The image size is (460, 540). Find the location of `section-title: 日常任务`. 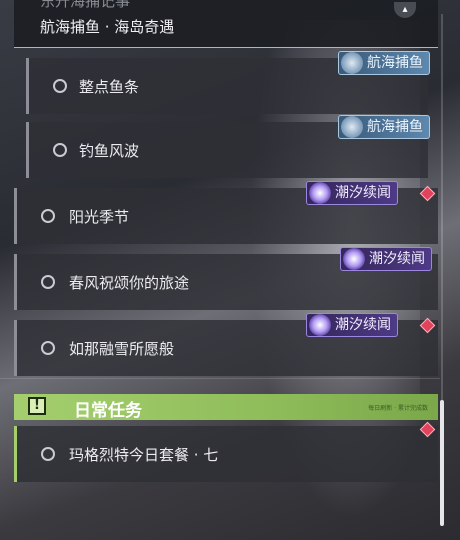

section-title: 日常任务 is located at coordinates (108, 411).